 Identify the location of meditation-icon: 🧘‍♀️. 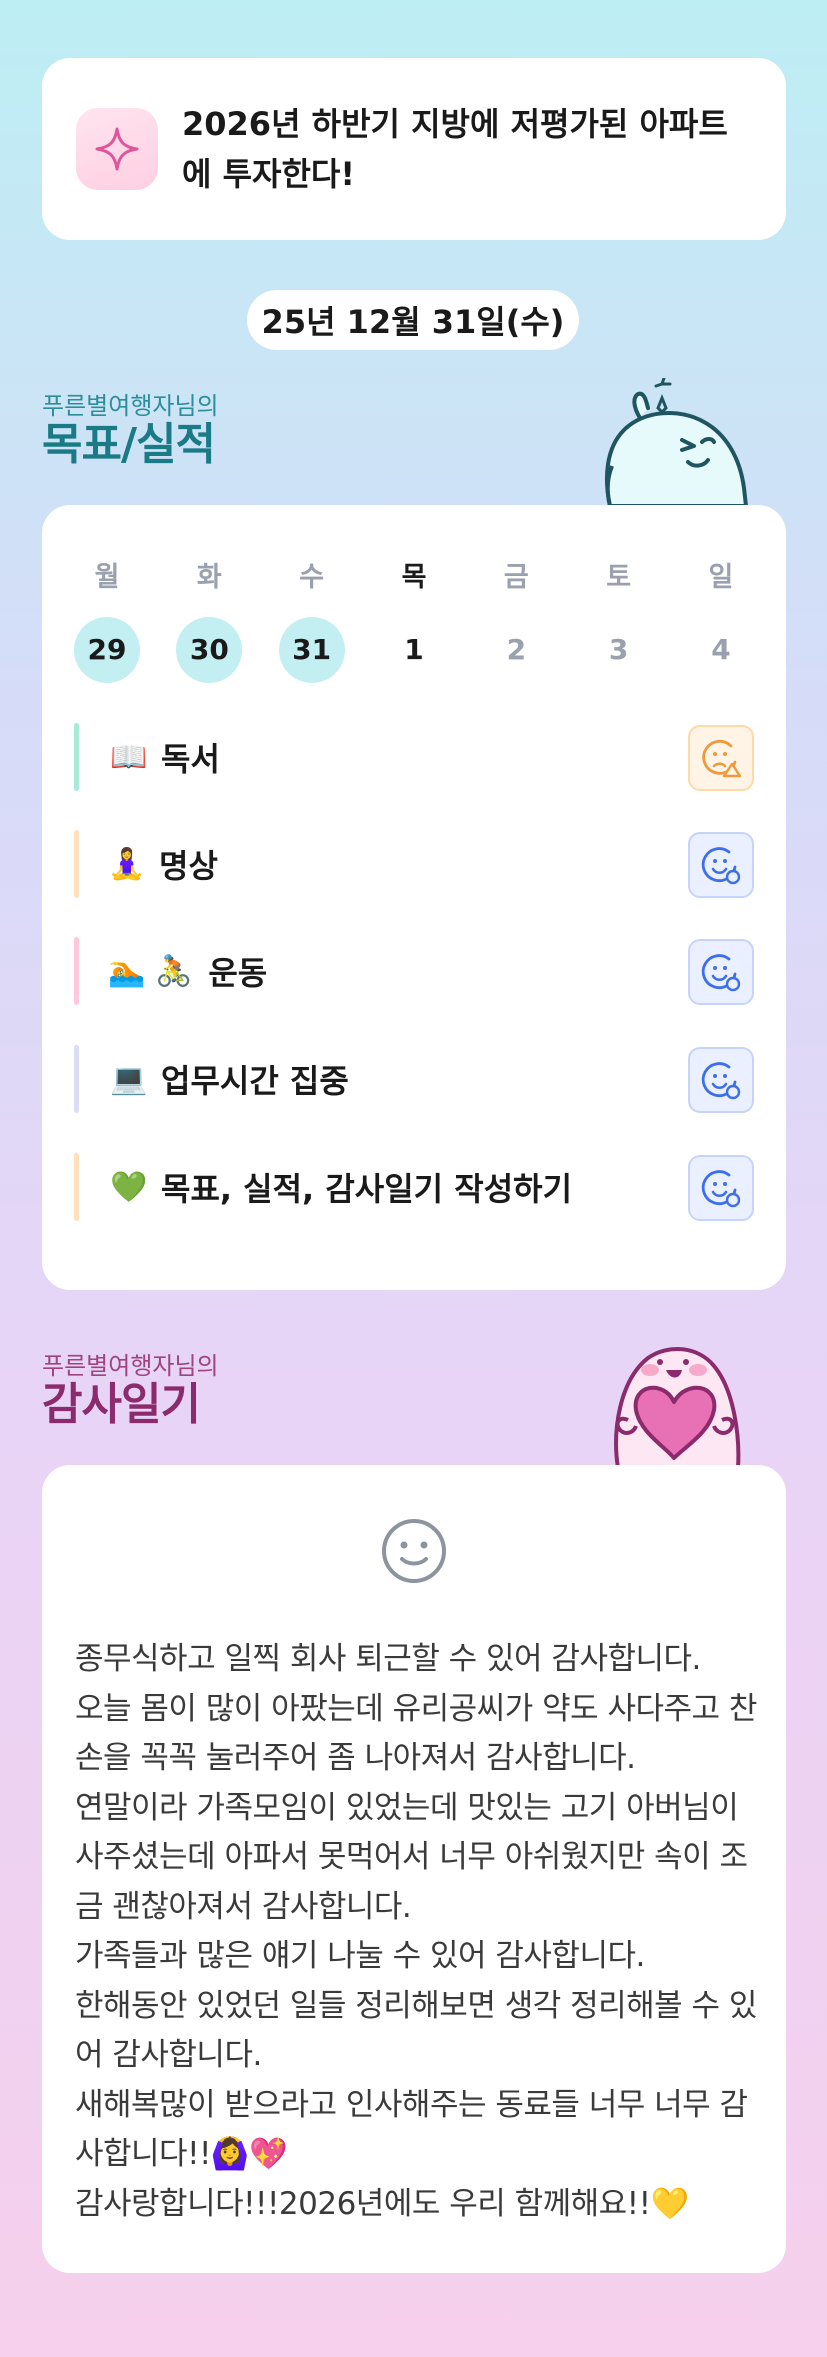
(127, 864).